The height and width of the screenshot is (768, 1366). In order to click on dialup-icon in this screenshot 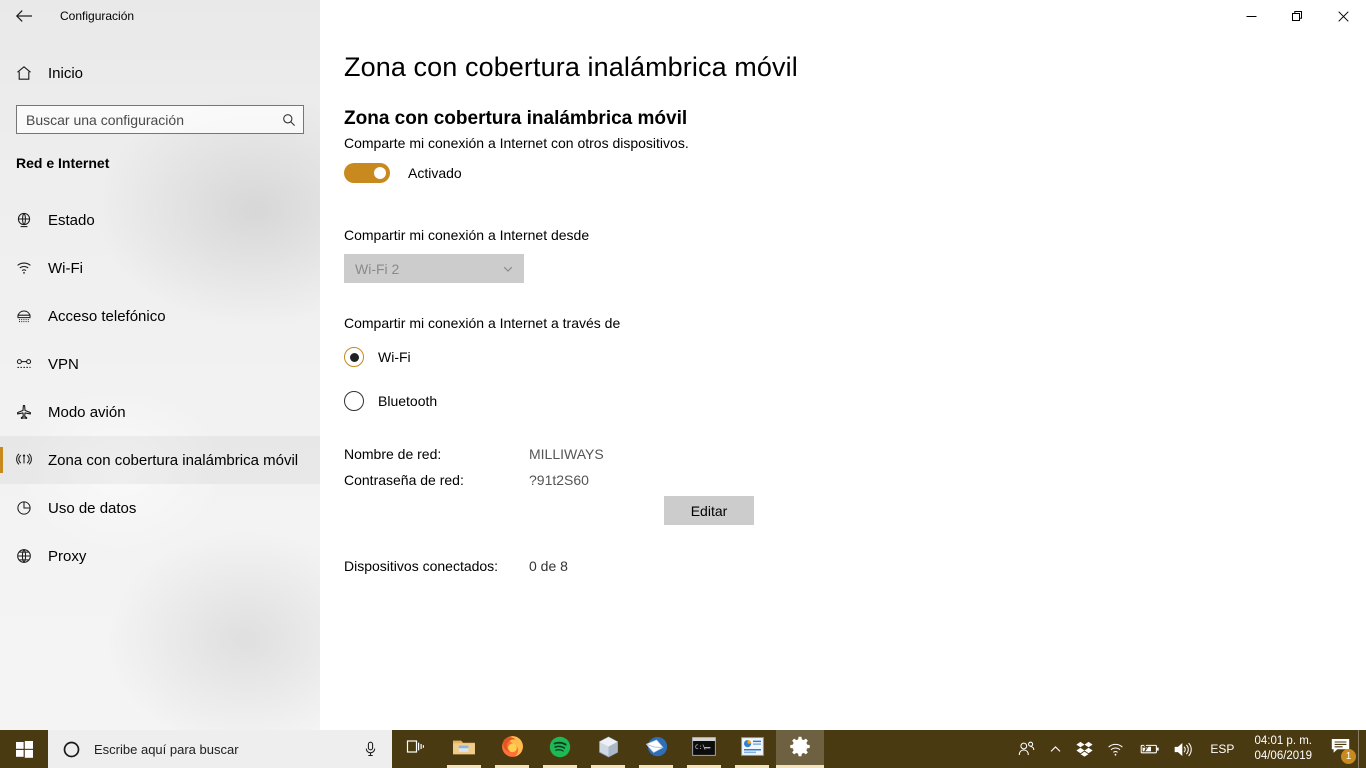, I will do `click(24, 316)`.